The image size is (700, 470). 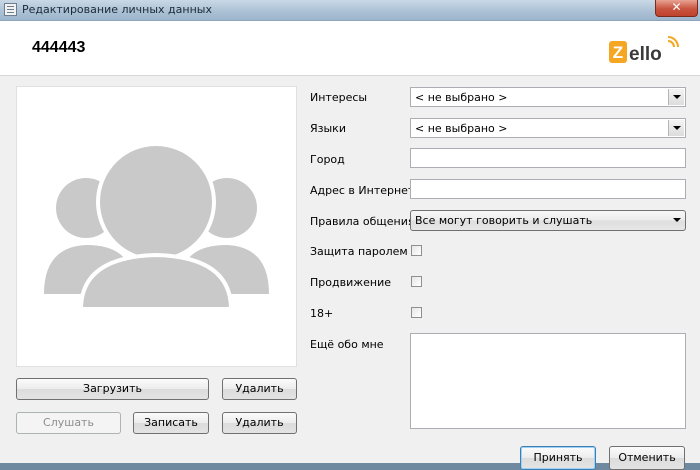 What do you see at coordinates (645, 54) in the screenshot?
I see `svg-text: ello` at bounding box center [645, 54].